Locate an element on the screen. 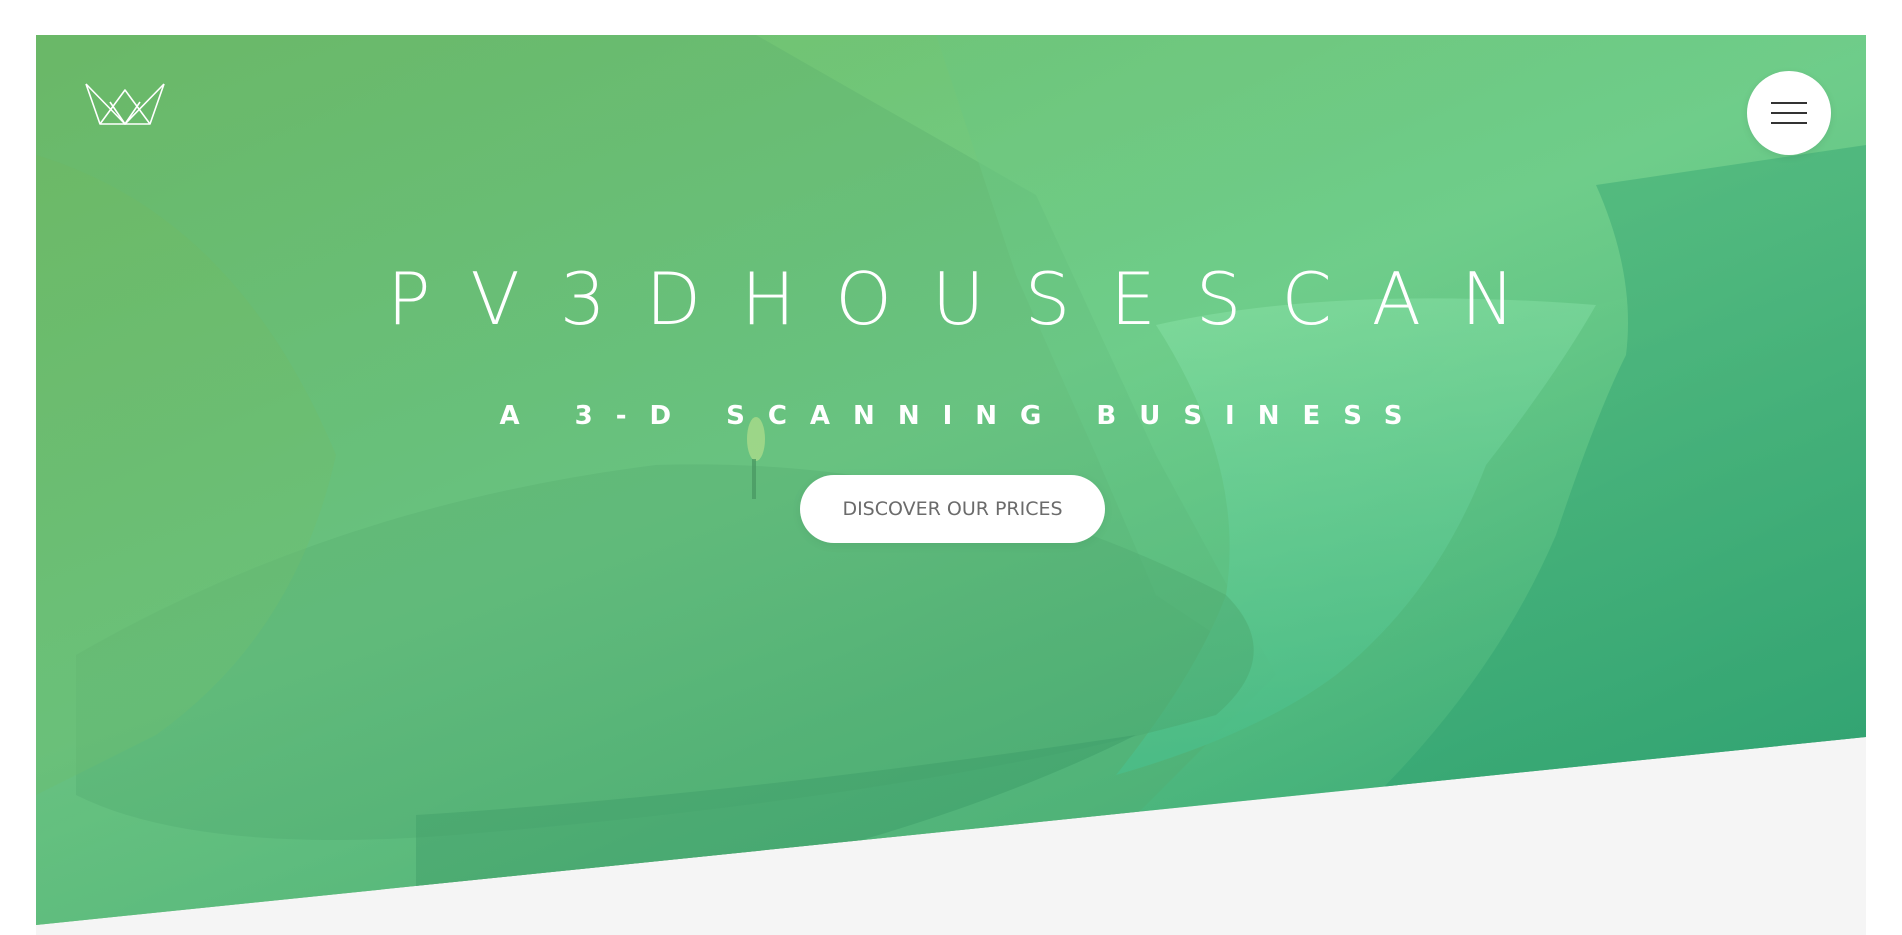 Image resolution: width=1902 pixels, height=935 pixels. hero-subtitle: A 3-D SCANNING BUSINESS is located at coordinates (962, 416).